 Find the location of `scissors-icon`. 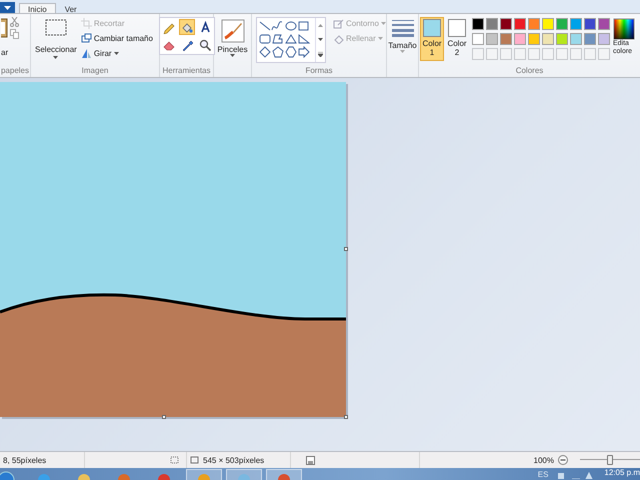

scissors-icon is located at coordinates (15, 22).